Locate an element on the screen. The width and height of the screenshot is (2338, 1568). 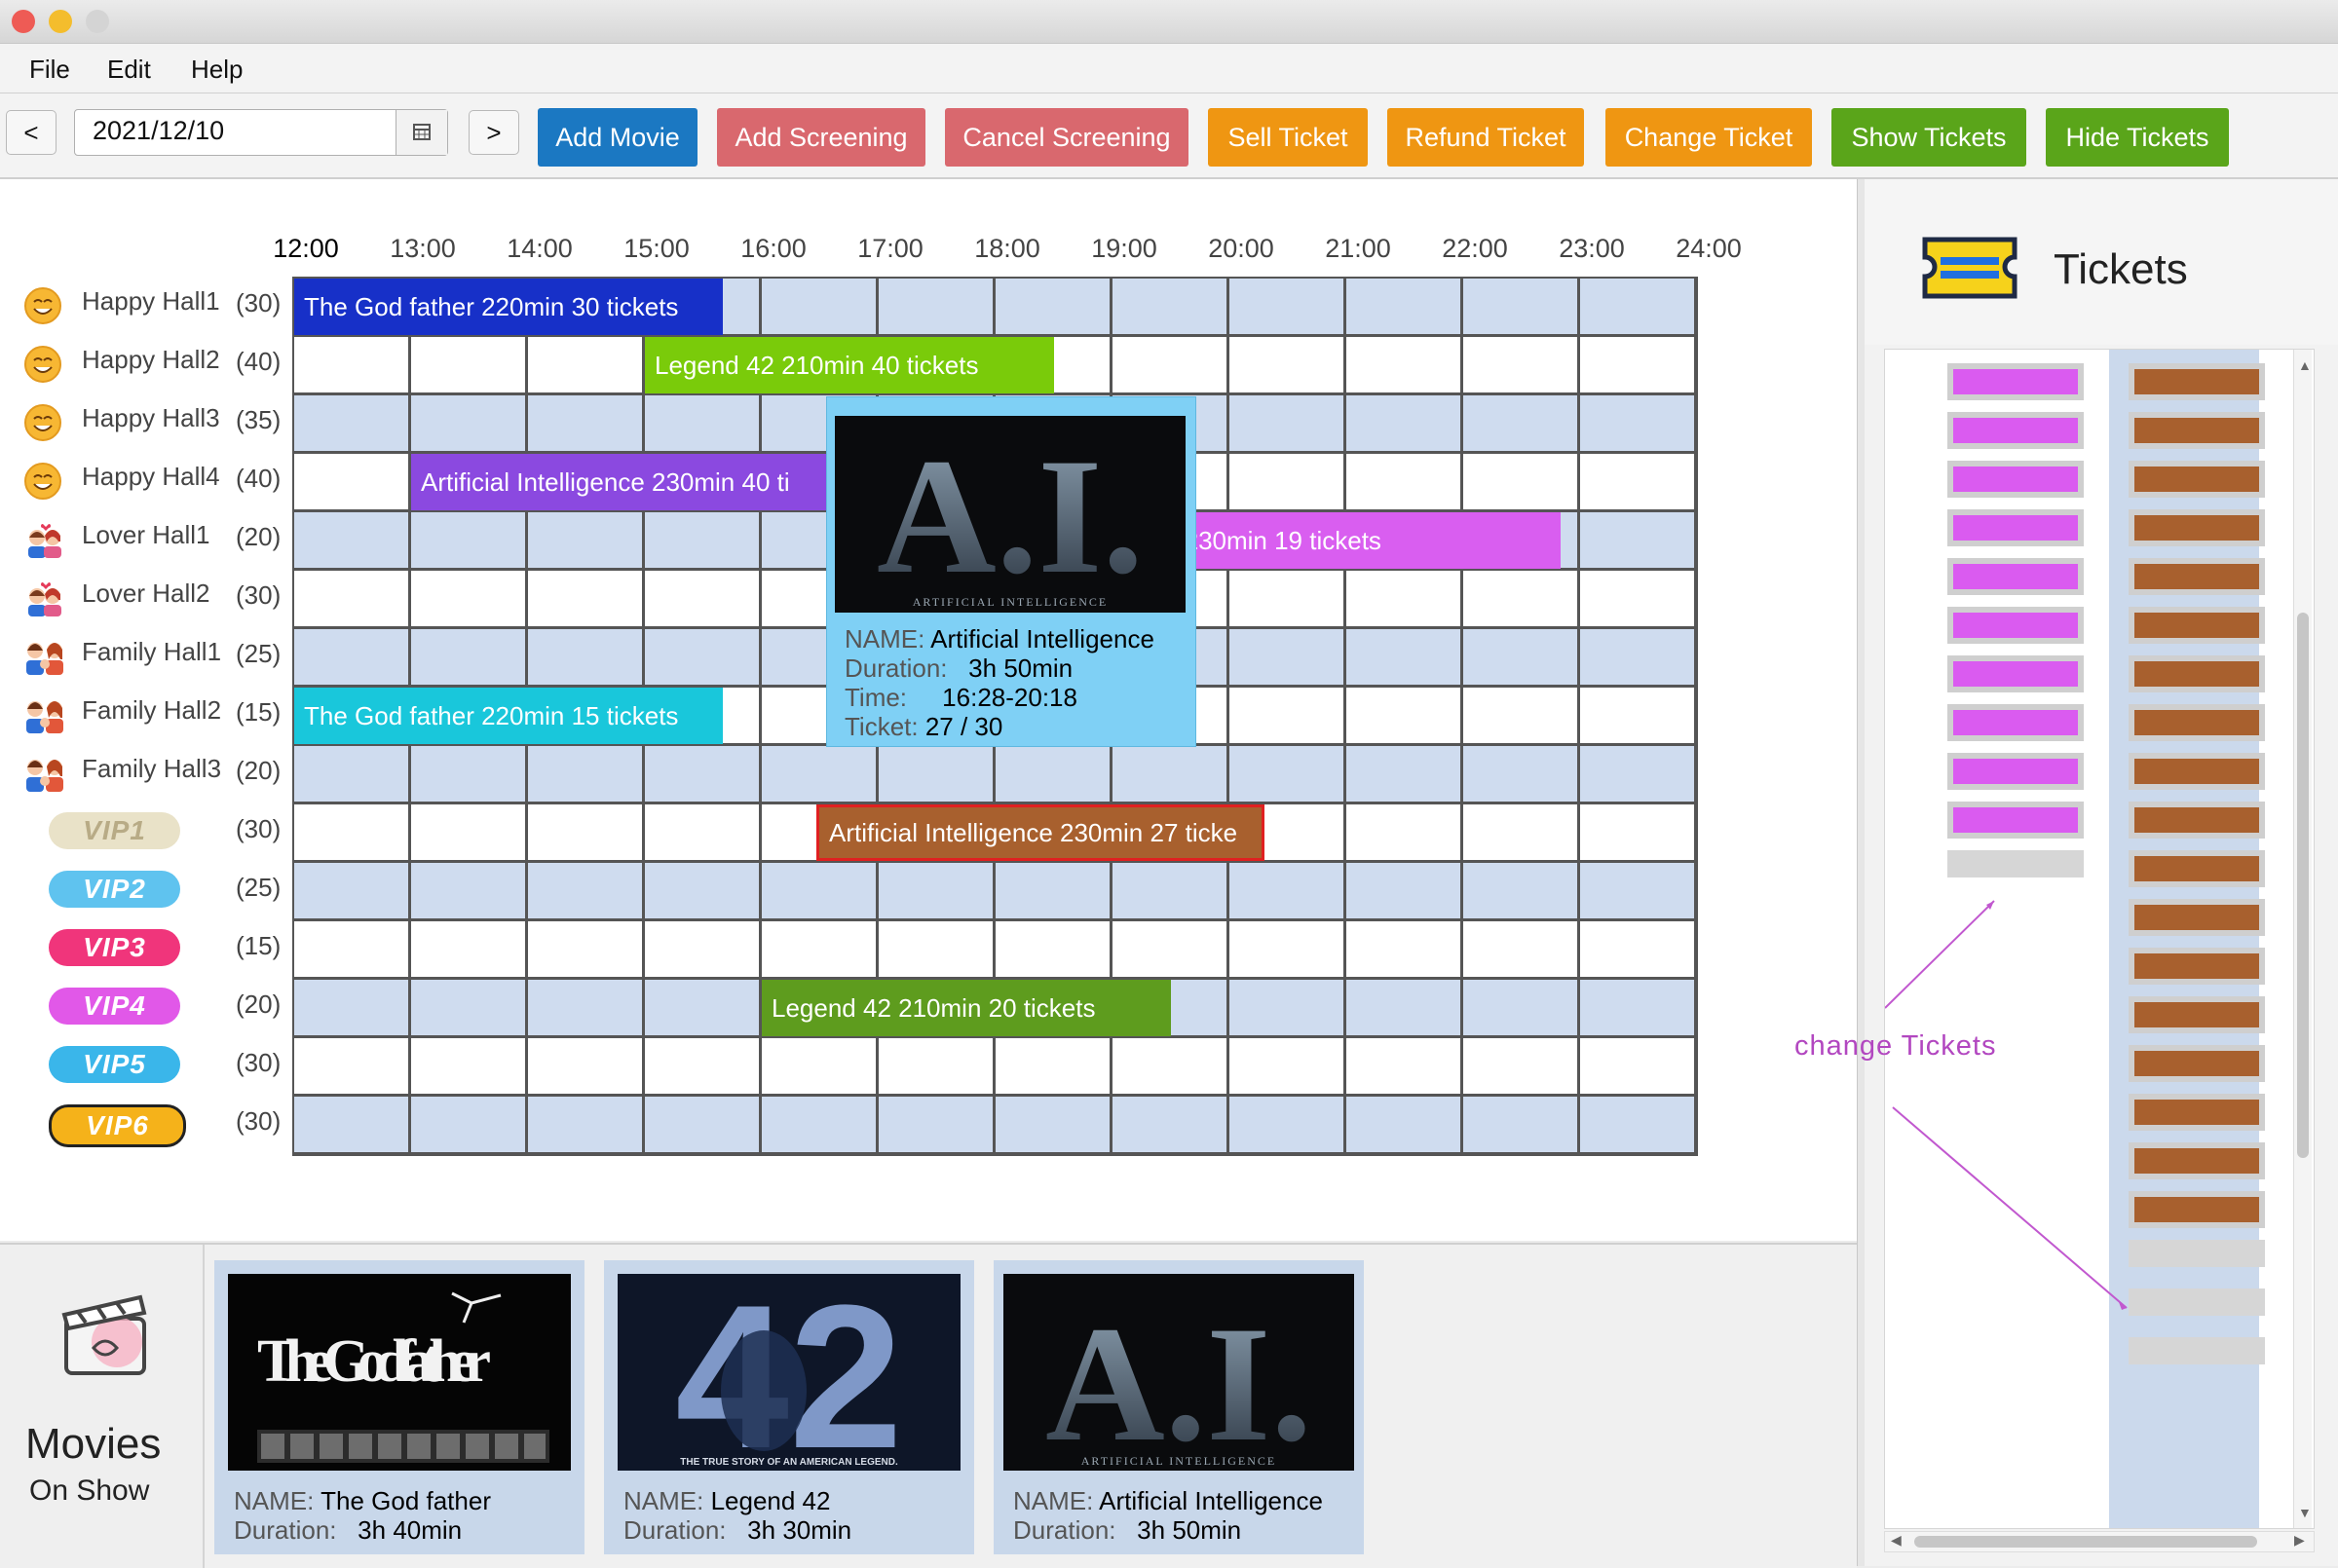
add-screening-button: Add Screening is located at coordinates (821, 137).